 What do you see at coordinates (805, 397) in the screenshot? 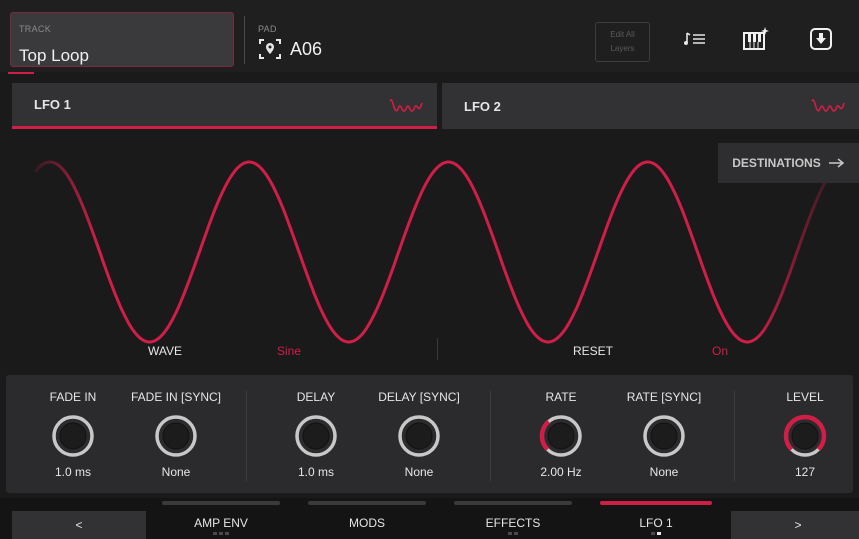
I see `knob-label: LEVEL` at bounding box center [805, 397].